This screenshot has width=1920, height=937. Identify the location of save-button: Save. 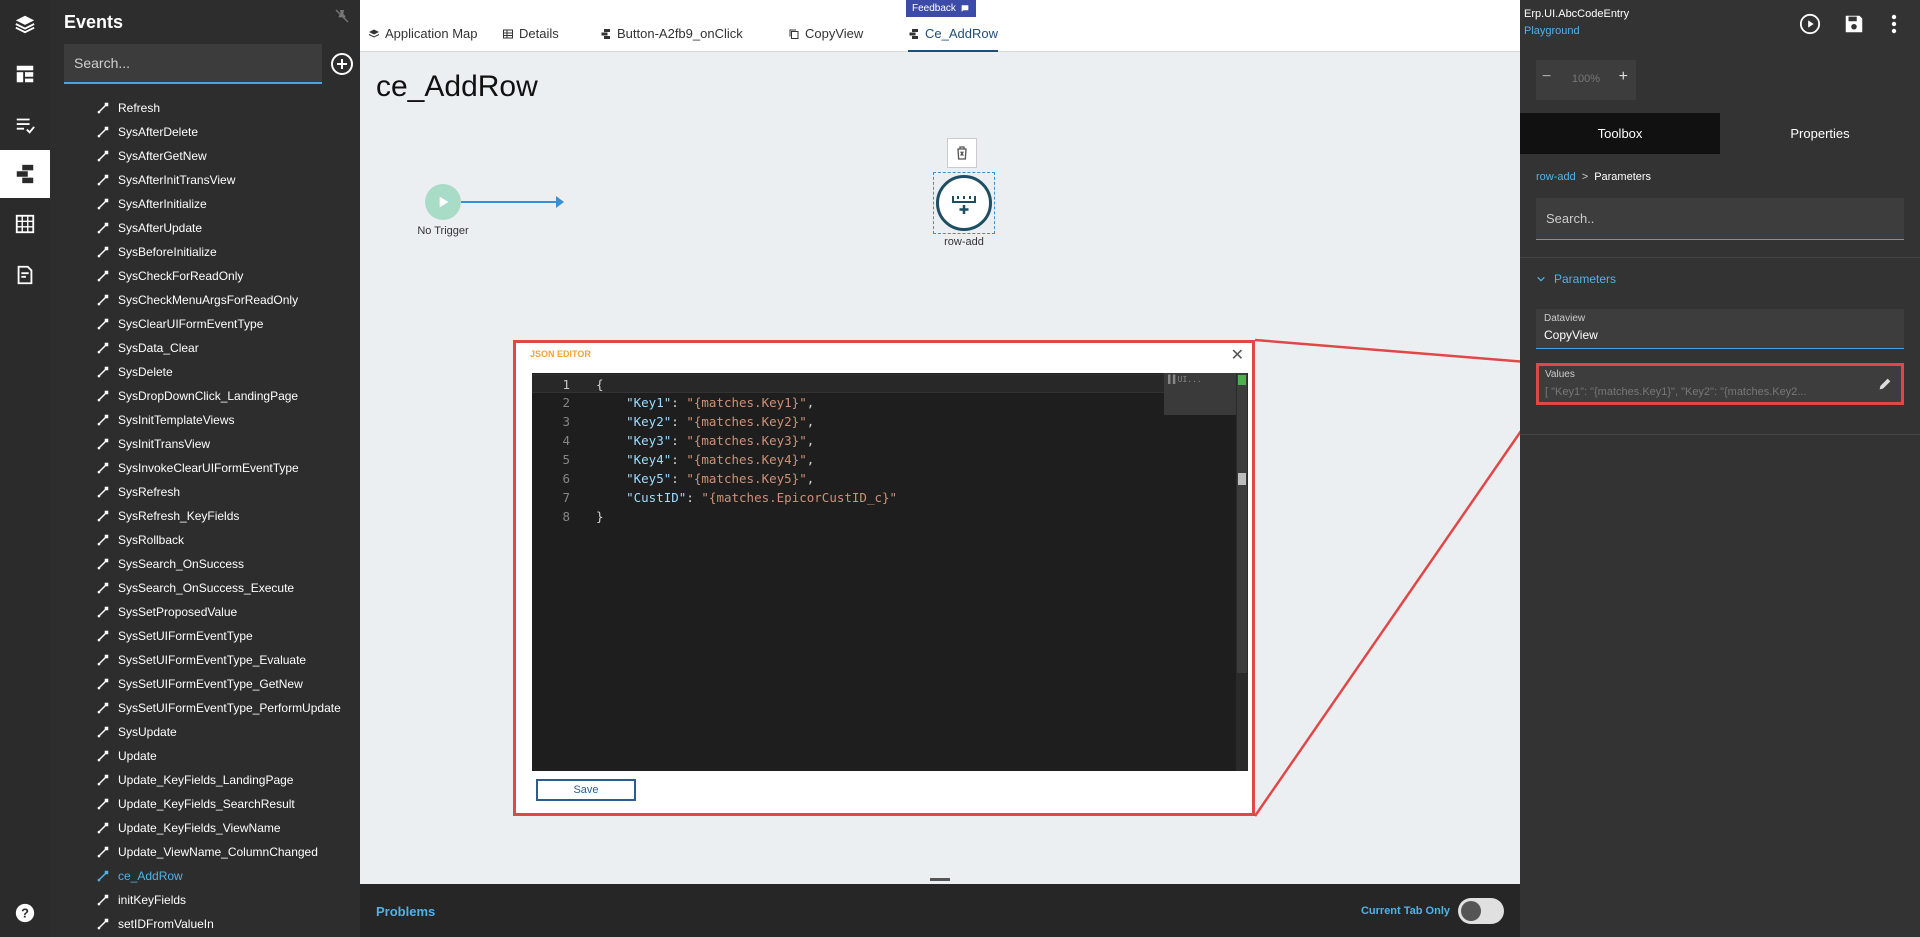
(586, 790).